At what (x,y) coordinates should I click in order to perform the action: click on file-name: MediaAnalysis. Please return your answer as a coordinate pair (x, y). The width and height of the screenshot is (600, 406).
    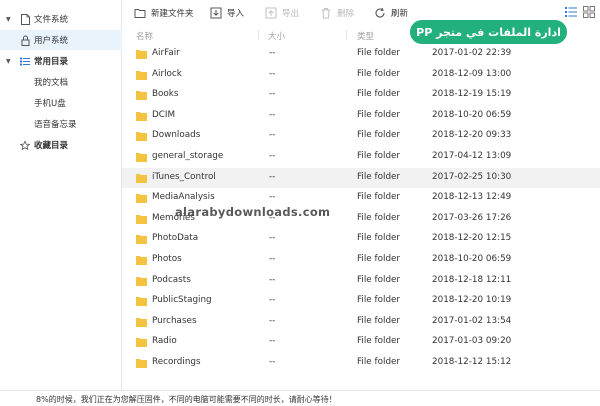
    Looking at the image, I should click on (183, 197).